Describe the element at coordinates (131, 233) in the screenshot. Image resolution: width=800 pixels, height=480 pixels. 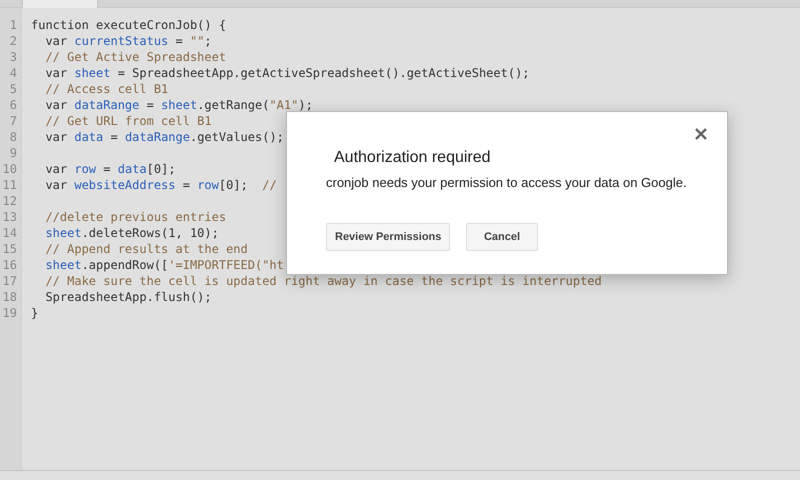
I see `code-line: sheet.deleteRows(1, 10);` at that location.